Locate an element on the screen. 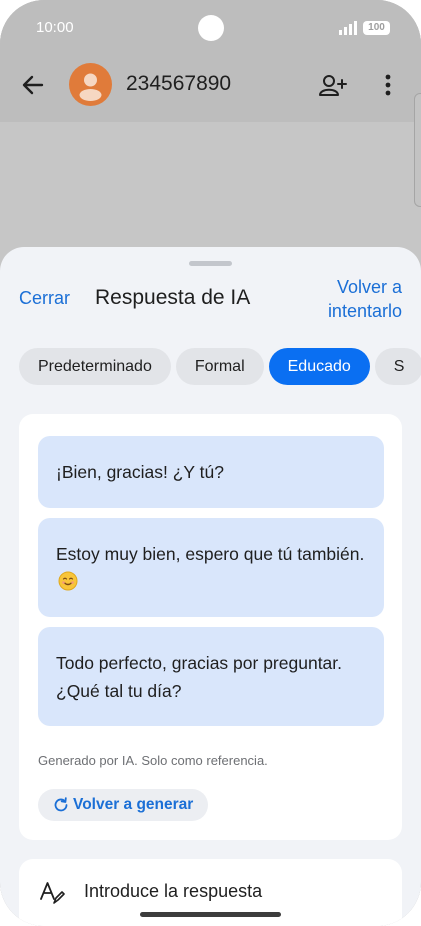 The width and height of the screenshot is (421, 926). contact-name: 234567890 is located at coordinates (178, 84).